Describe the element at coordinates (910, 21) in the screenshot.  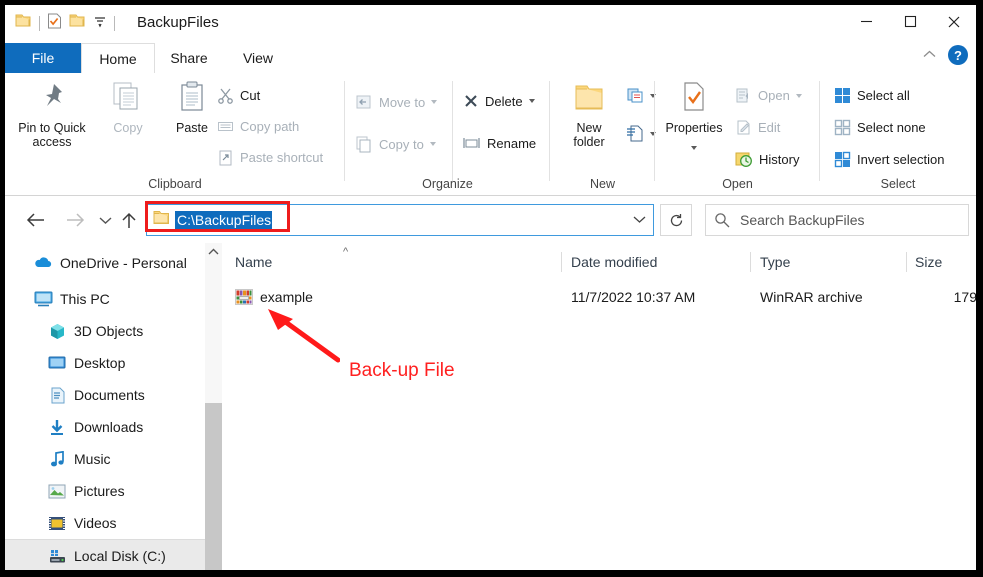
I see `maximize-button` at that location.